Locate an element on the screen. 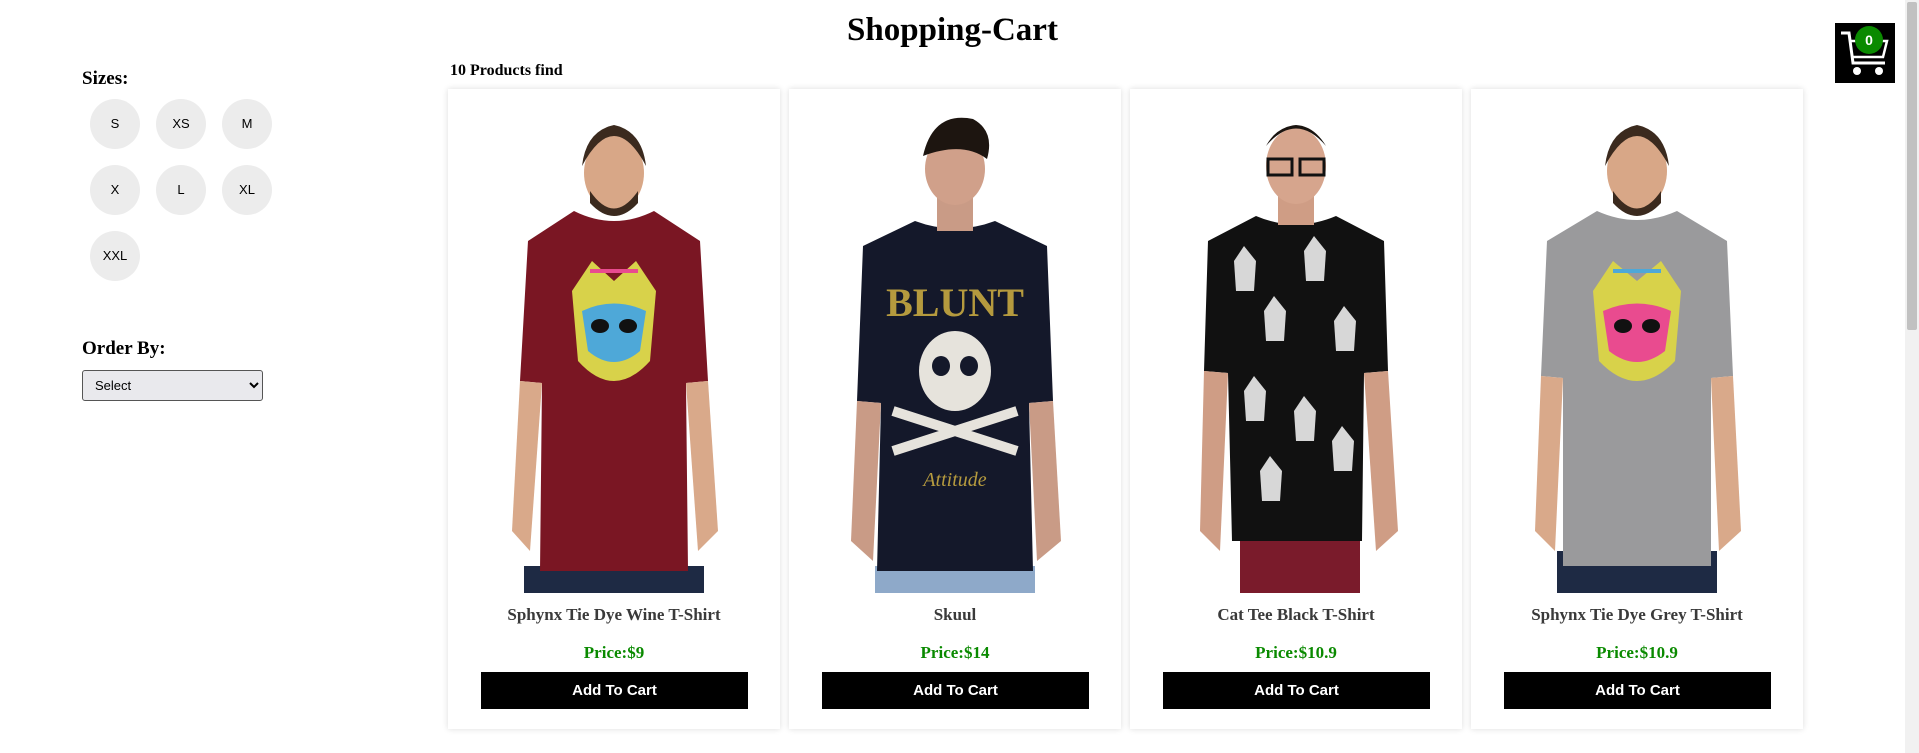 The width and height of the screenshot is (1919, 753). size-button-m: M is located at coordinates (247, 124).